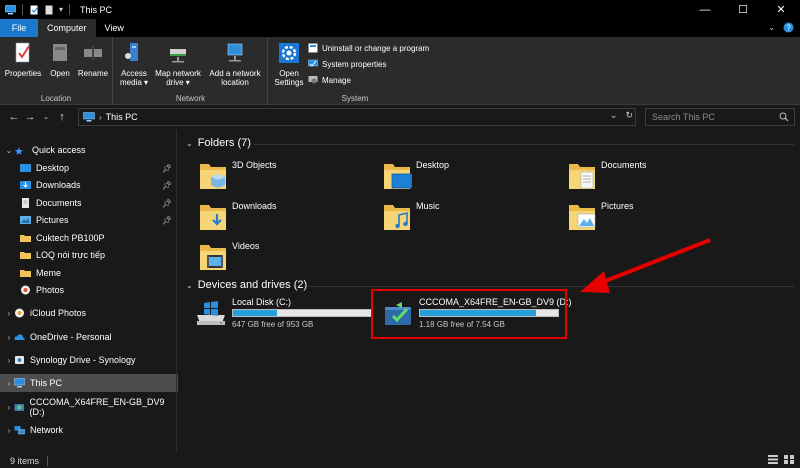 This screenshot has width=800, height=468. Describe the element at coordinates (235, 64) in the screenshot. I see `add-network-location-button: Add a network location` at that location.